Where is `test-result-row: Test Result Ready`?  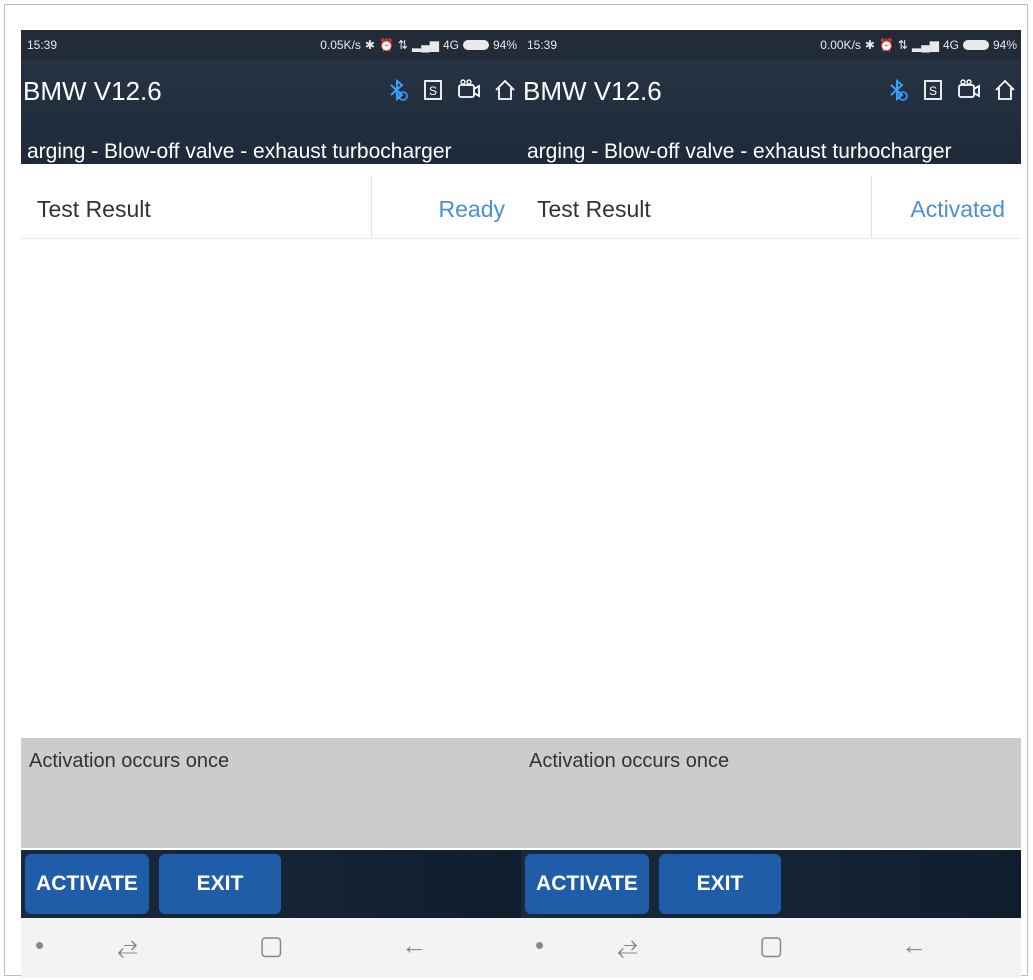
test-result-row: Test Result Ready is located at coordinates (271, 207).